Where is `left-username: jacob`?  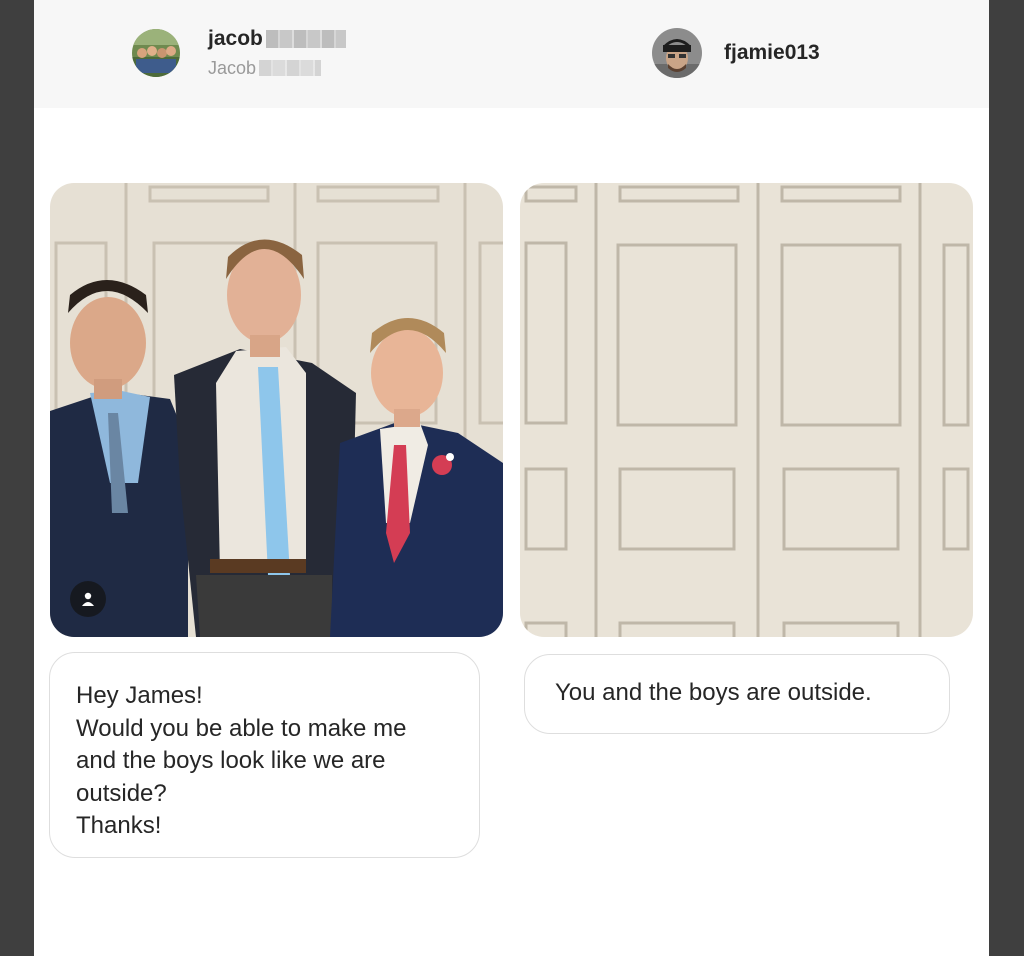
left-username: jacob is located at coordinates (277, 39).